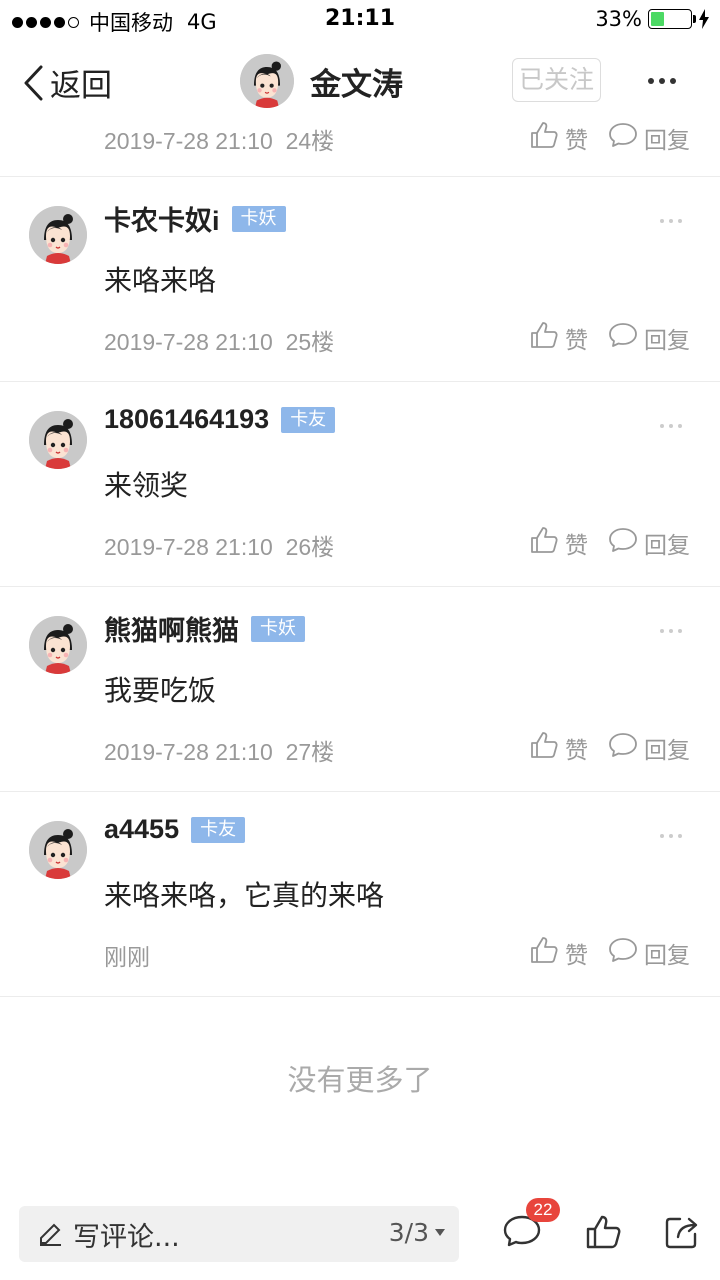  What do you see at coordinates (310, 342) in the screenshot?
I see `comment-floor: 25楼` at bounding box center [310, 342].